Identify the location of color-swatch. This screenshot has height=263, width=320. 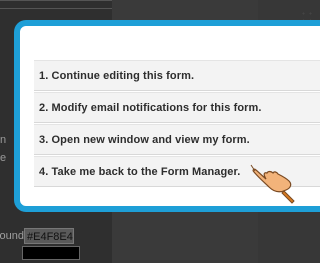
(51, 253).